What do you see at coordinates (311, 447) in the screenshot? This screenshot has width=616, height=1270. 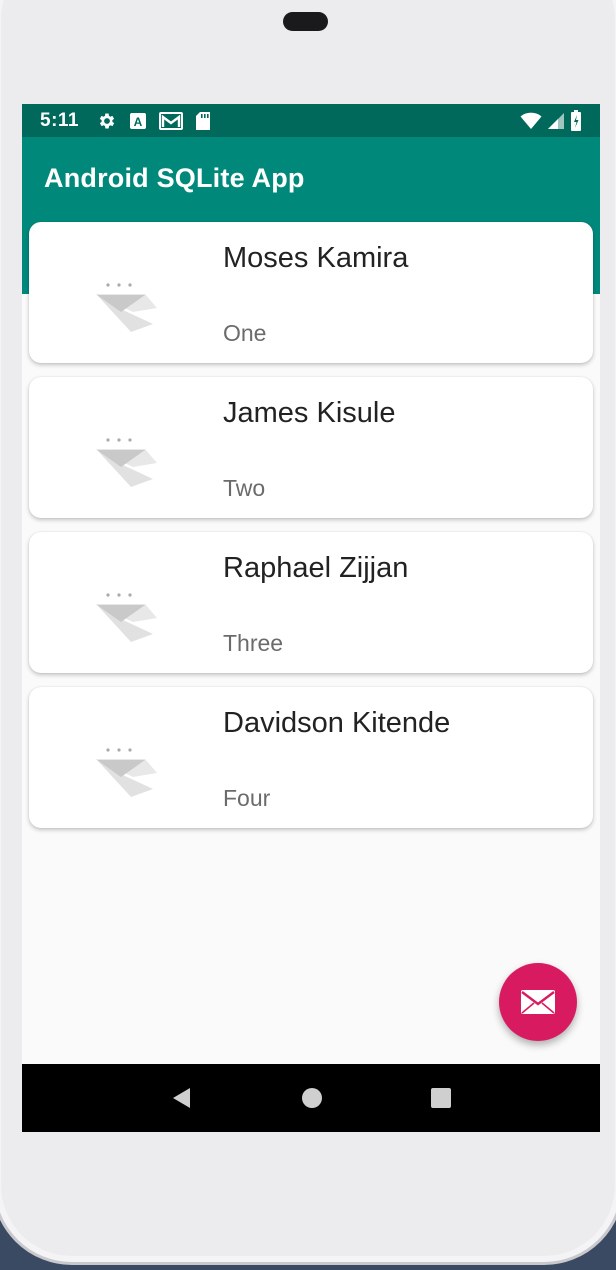 I see `list-item: James Kisule Two` at bounding box center [311, 447].